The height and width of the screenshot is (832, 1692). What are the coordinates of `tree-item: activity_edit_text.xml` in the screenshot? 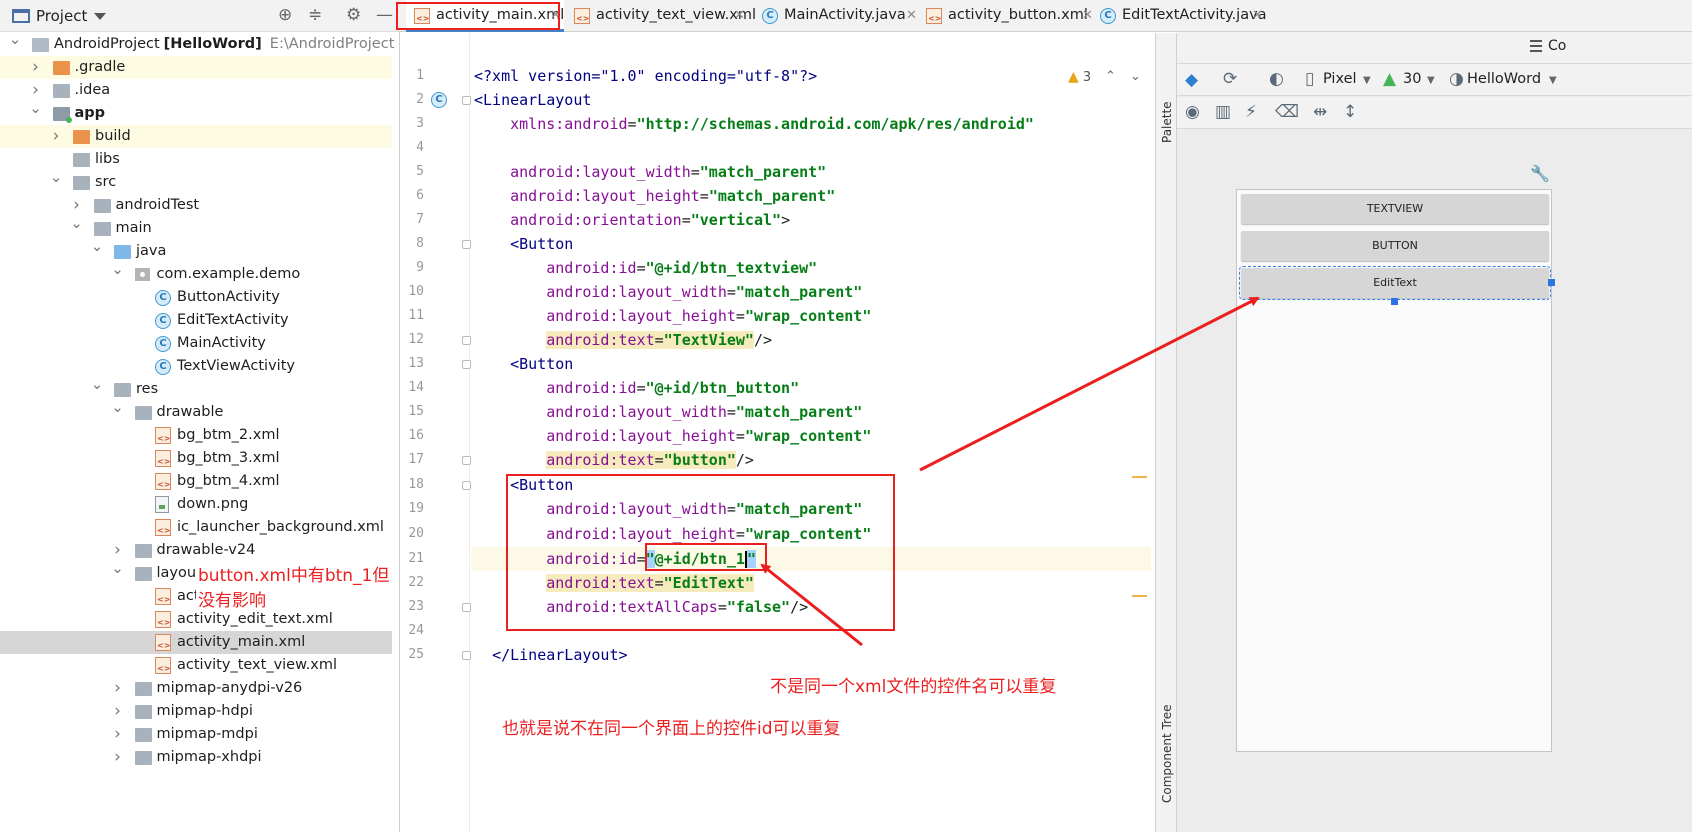 It's located at (196, 619).